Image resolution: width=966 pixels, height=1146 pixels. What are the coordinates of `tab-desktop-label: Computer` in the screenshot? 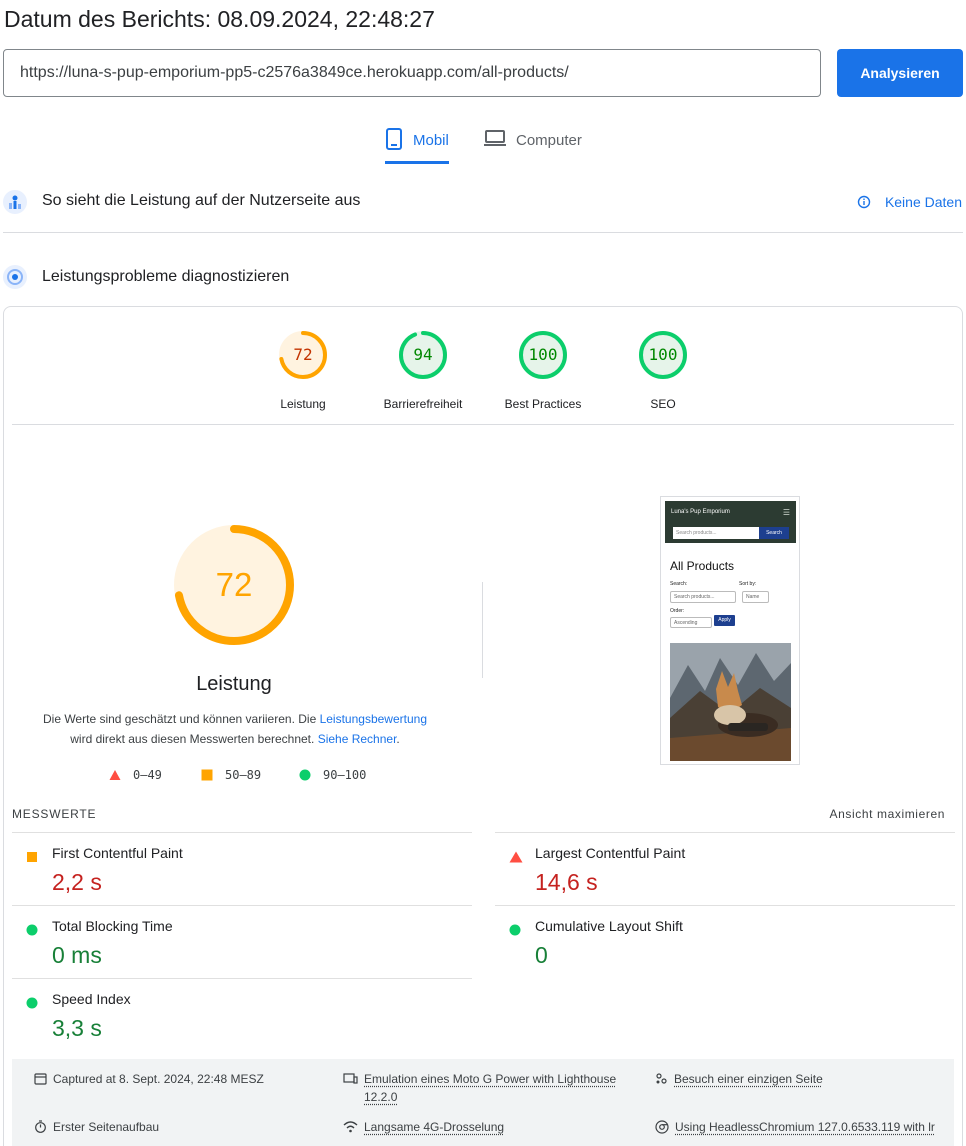 It's located at (549, 140).